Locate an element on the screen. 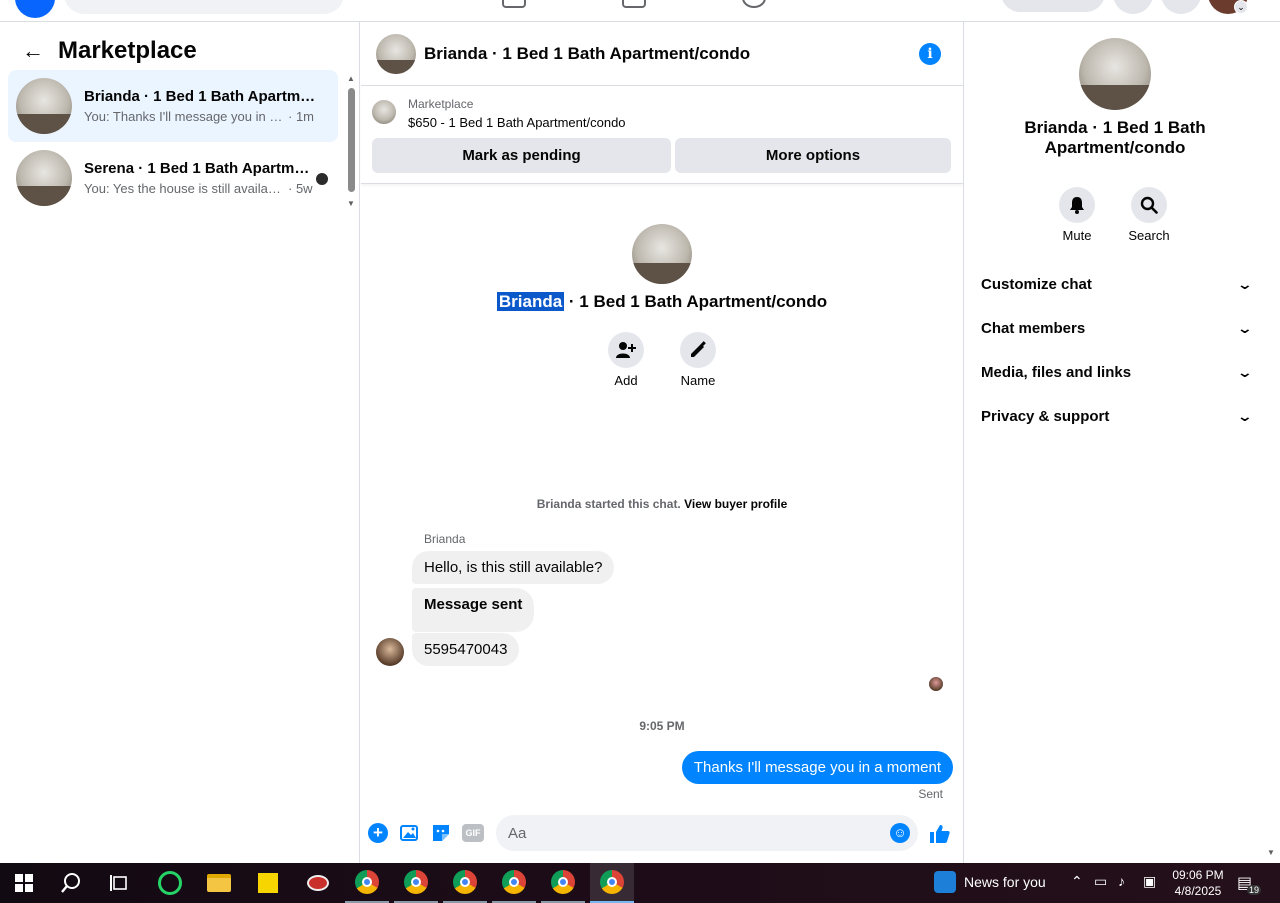  message-timestamp: 9:05 PM is located at coordinates (662, 726).